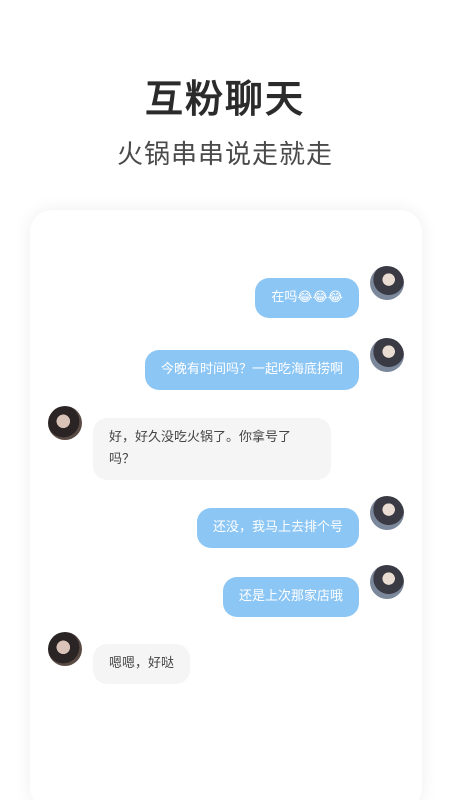  I want to click on chat-message-incoming: 嗯嗯，好哒, so click(142, 664).